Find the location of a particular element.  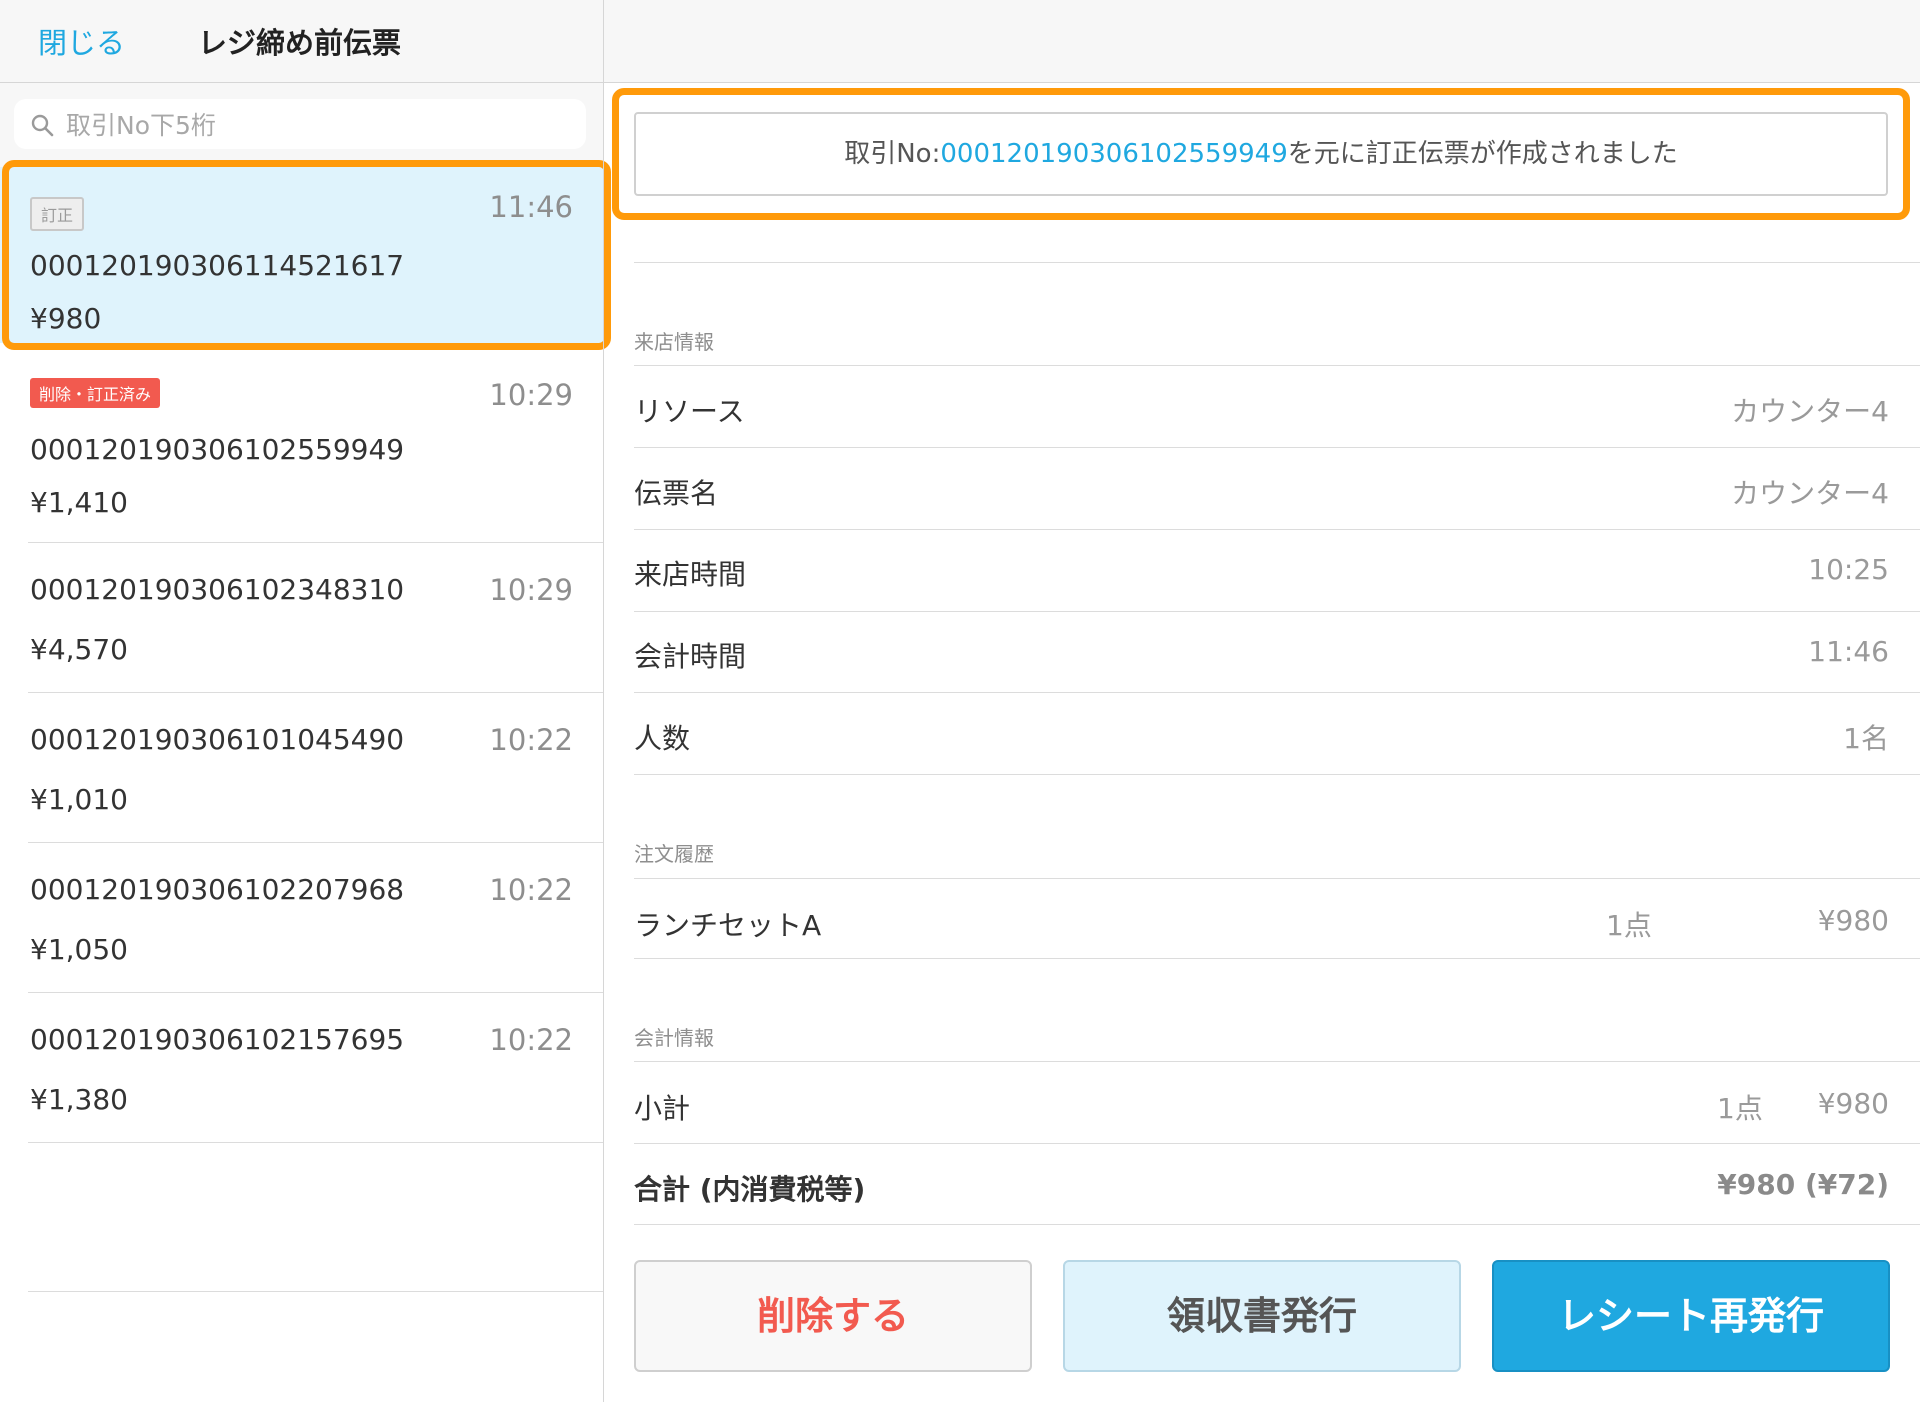

item-price: ¥980 is located at coordinates (66, 318).